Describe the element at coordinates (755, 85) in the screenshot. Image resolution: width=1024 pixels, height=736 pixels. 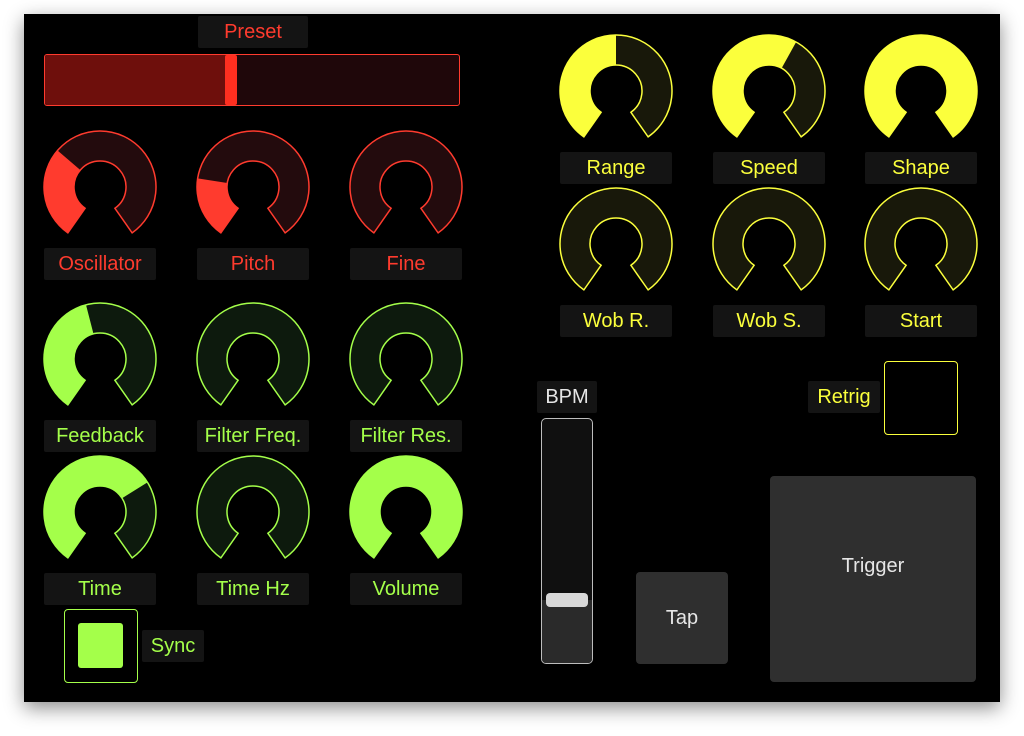
I see `speed-knob-value-arc` at that location.